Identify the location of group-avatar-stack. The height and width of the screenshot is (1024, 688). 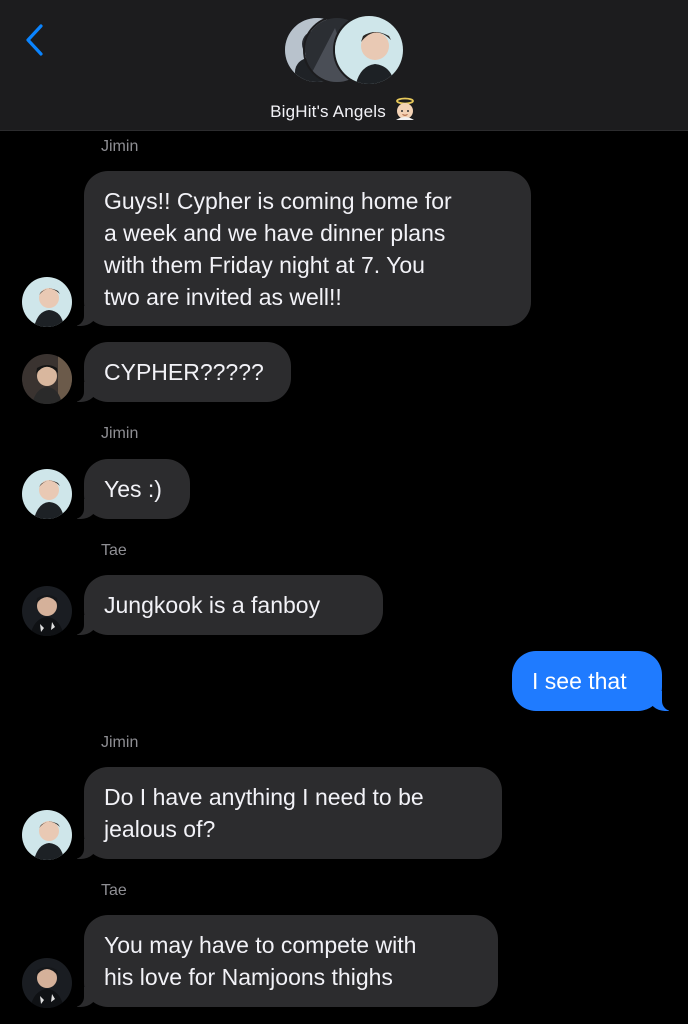
(345, 51).